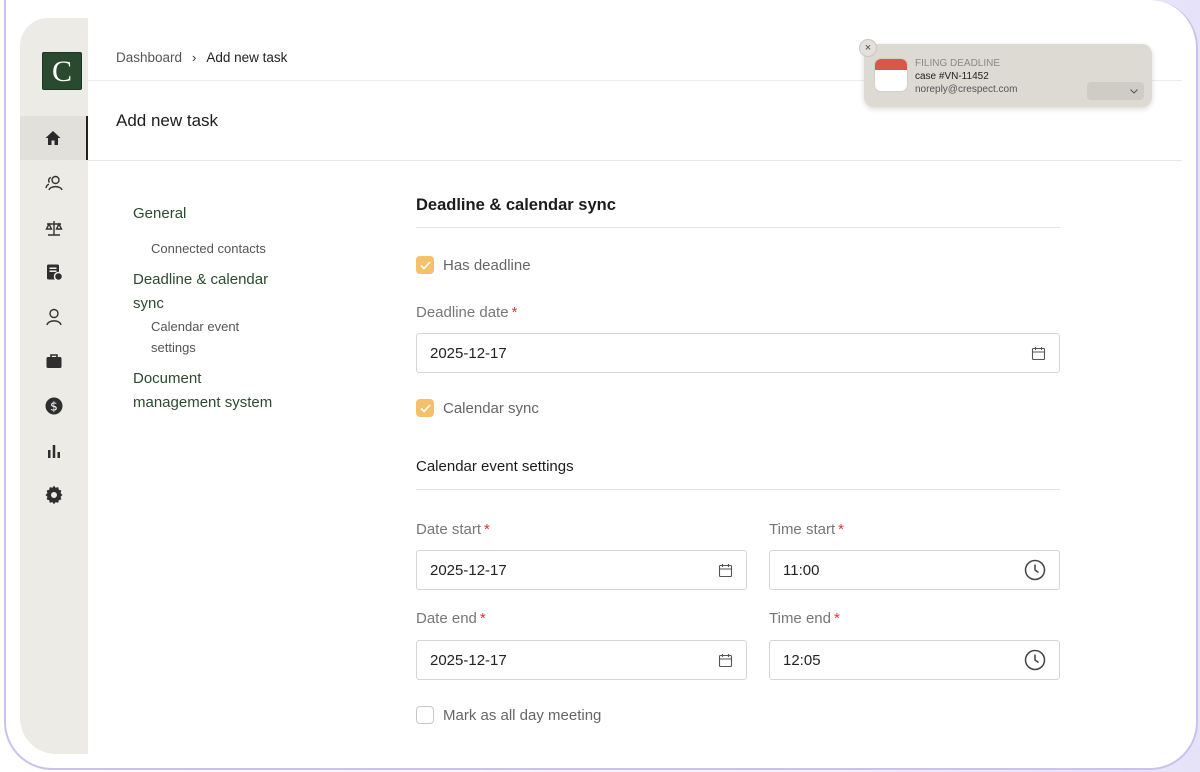  I want to click on time-end-label-text: Time end, so click(800, 618).